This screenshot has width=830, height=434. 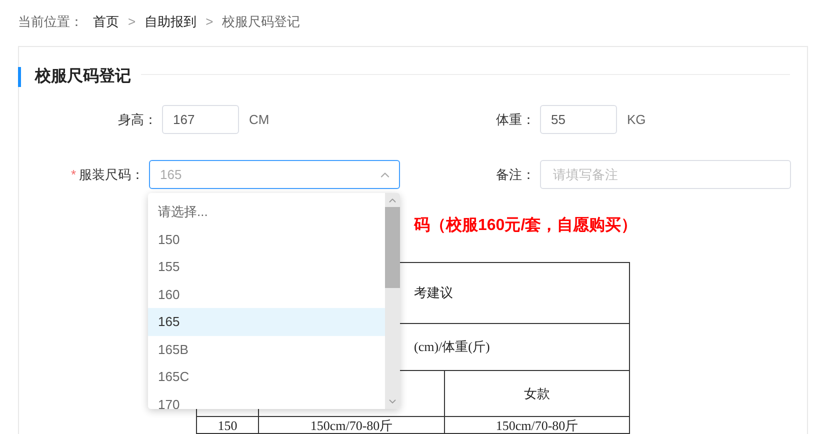 What do you see at coordinates (392, 247) in the screenshot?
I see `scrollbar-thumb` at bounding box center [392, 247].